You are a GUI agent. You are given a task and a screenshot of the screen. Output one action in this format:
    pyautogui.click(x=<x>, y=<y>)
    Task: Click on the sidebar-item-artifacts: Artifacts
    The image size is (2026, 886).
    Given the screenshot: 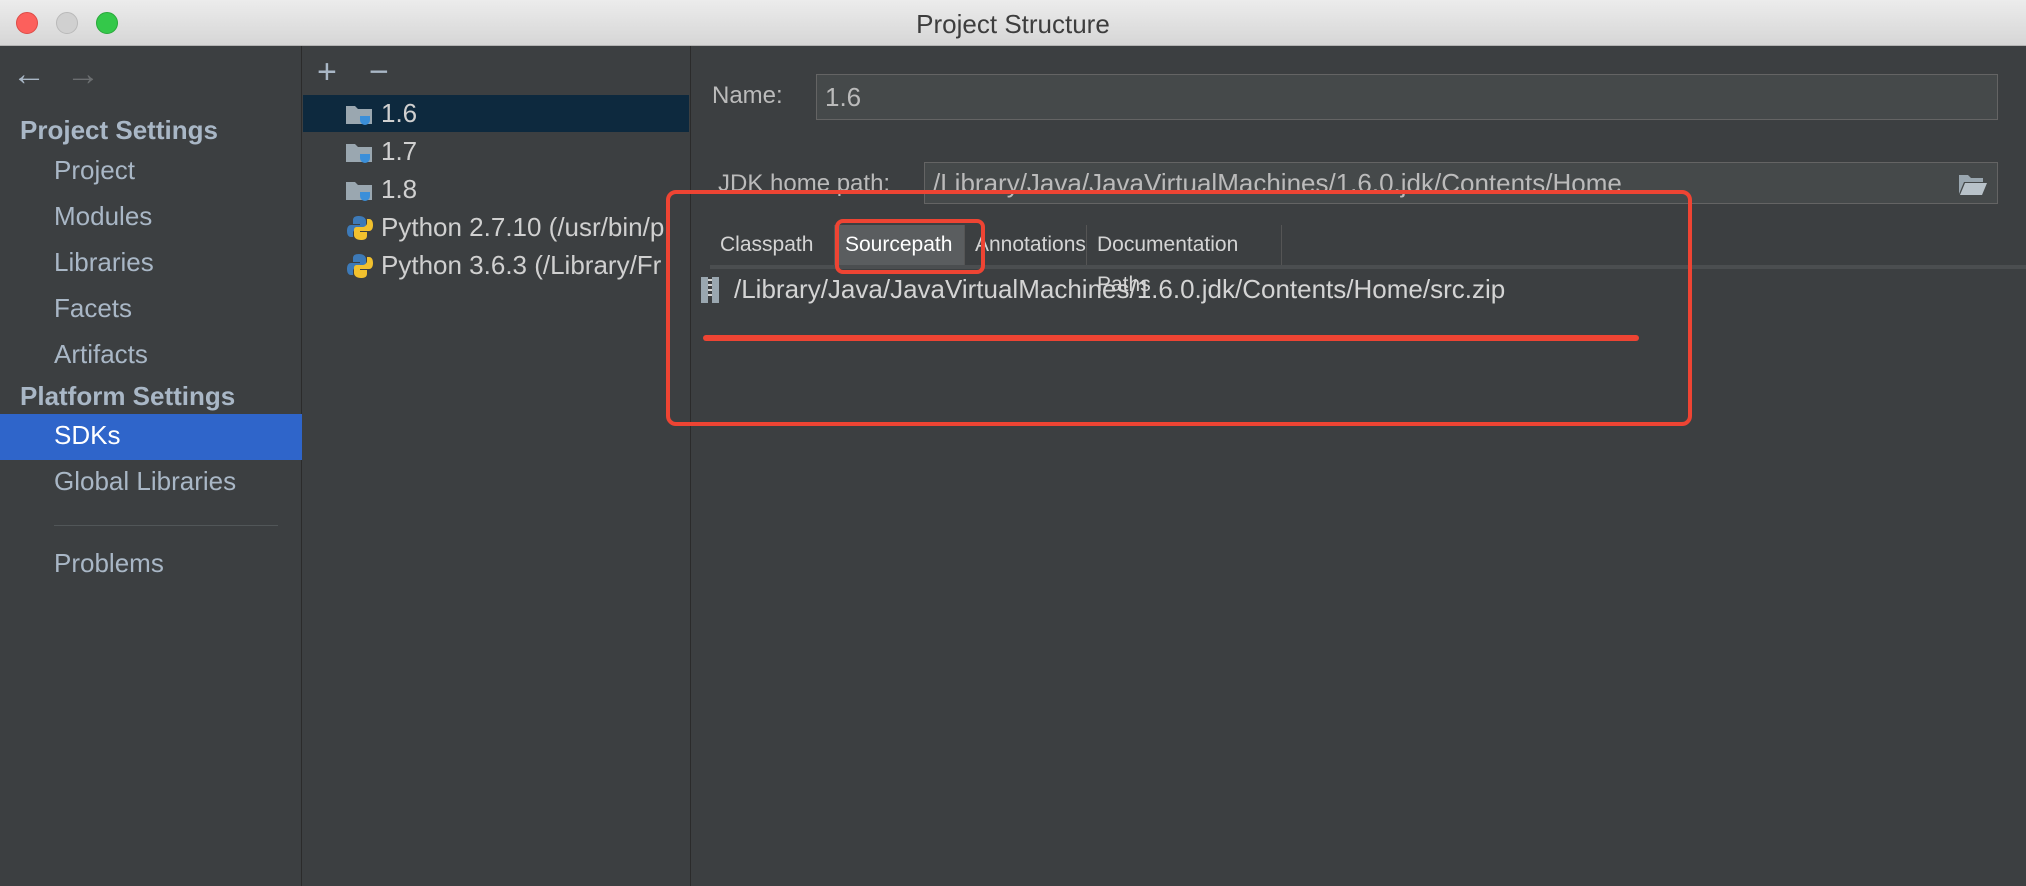 What is the action you would take?
    pyautogui.click(x=101, y=354)
    